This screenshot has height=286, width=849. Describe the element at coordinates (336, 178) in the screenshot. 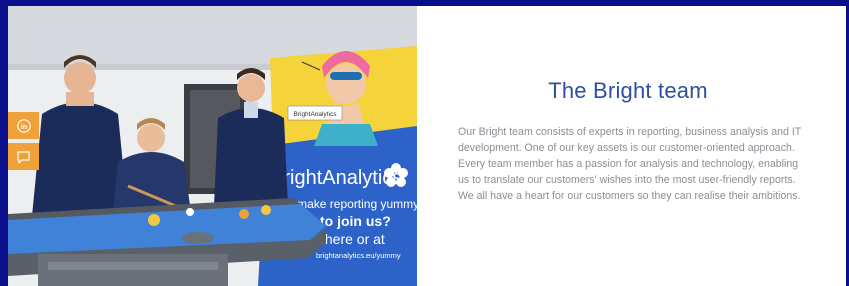

I see `banner-brand: BrightAnalytics` at that location.